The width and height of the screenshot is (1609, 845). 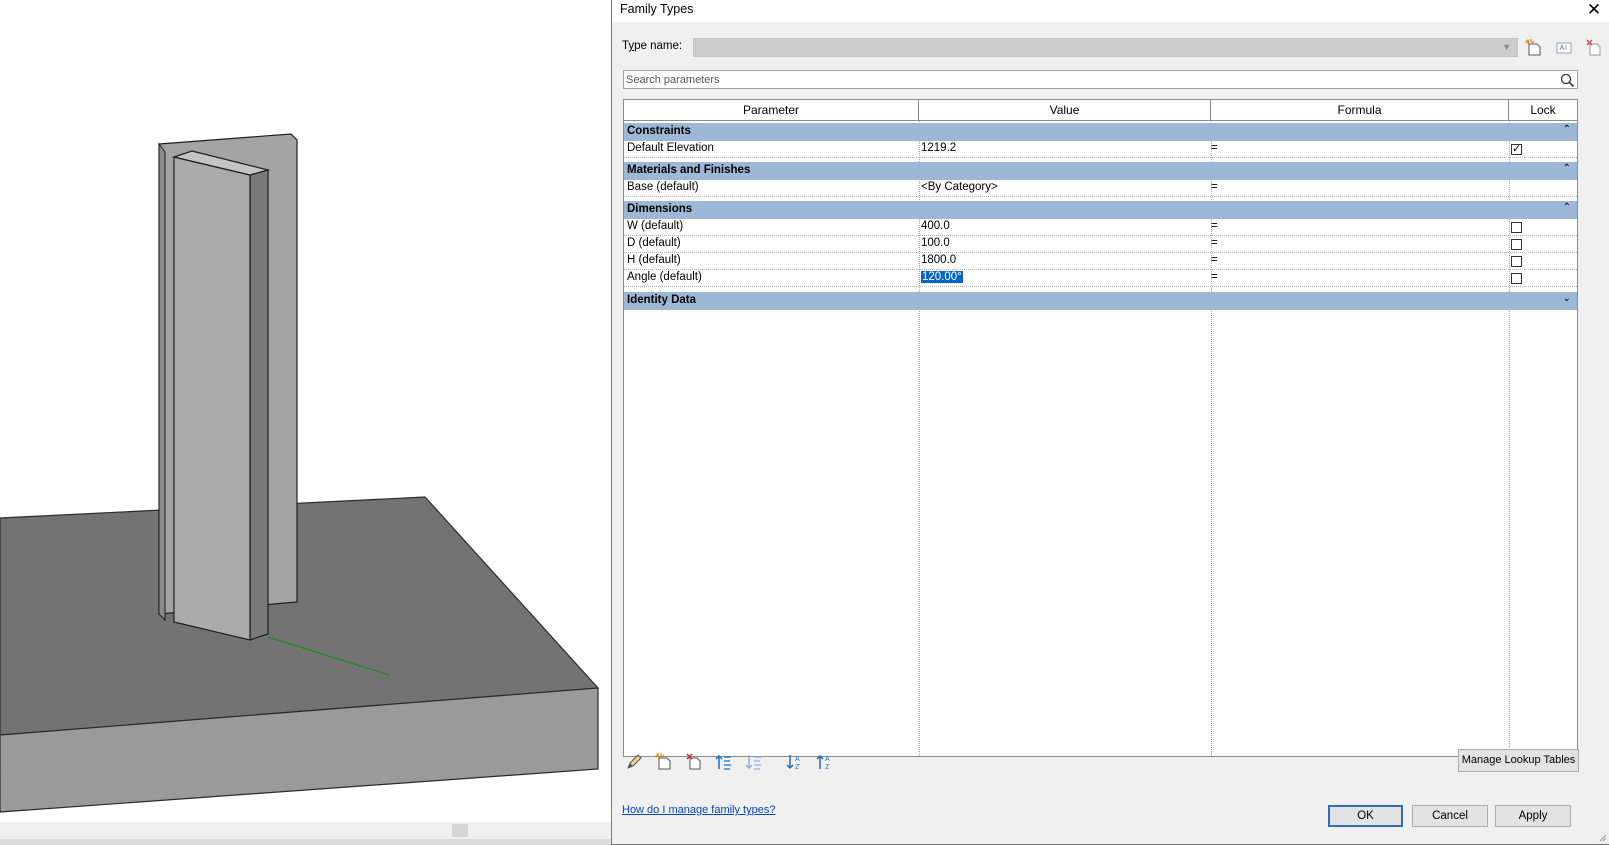 I want to click on dialog-title: Family Types, so click(x=657, y=9).